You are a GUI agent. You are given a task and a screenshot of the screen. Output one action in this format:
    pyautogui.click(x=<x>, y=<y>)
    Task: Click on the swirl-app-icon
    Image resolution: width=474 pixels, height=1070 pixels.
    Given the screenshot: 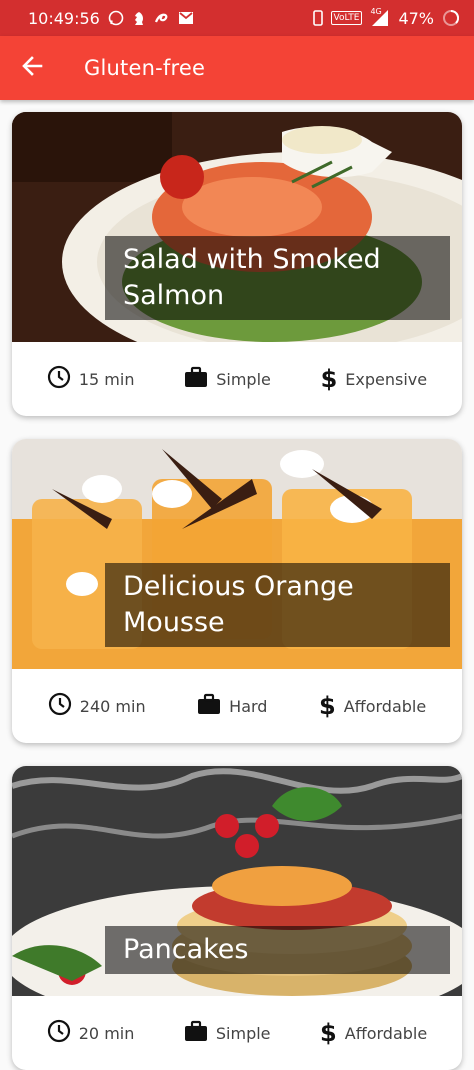 What is the action you would take?
    pyautogui.click(x=162, y=18)
    